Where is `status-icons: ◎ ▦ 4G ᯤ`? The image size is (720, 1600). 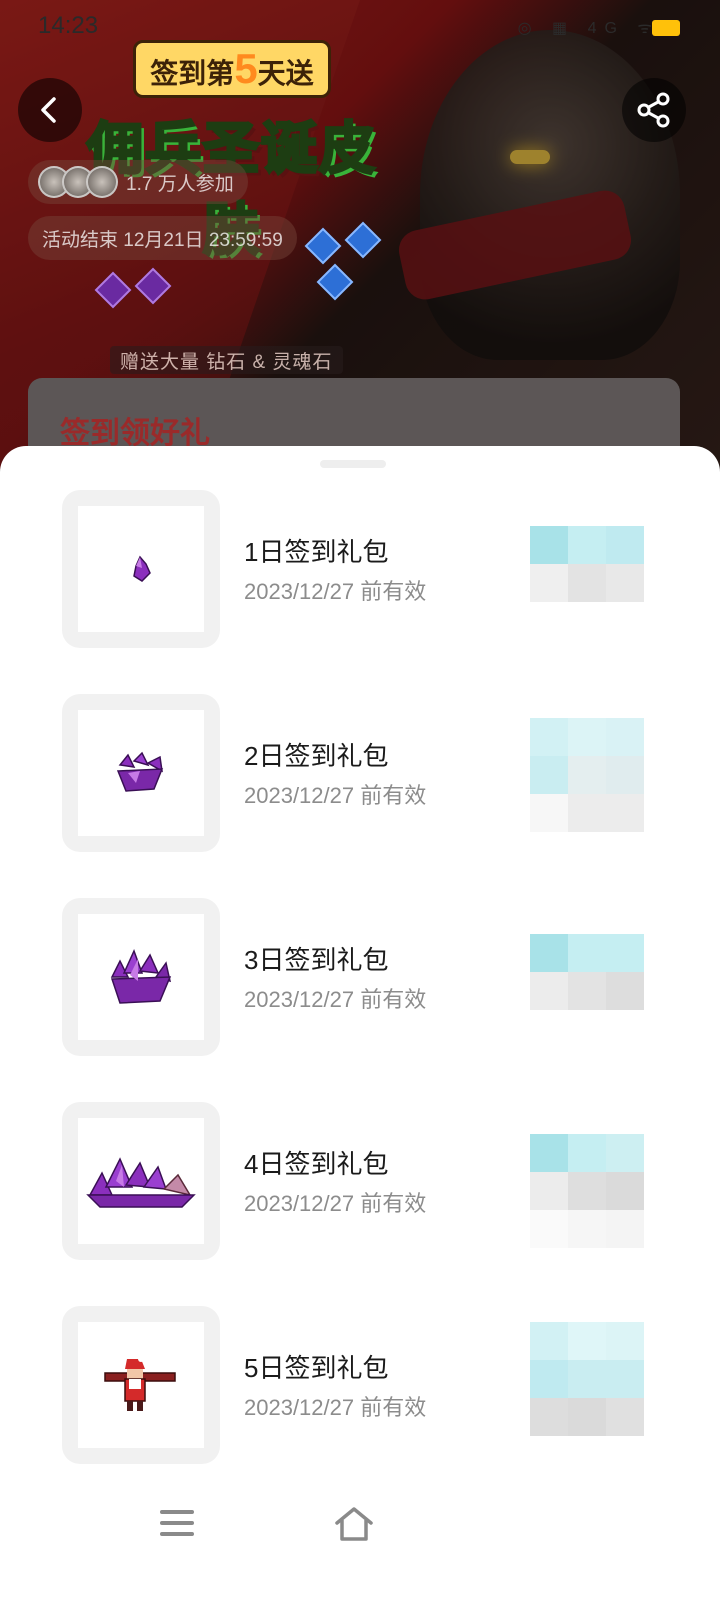 status-icons: ◎ ▦ 4G ᯤ is located at coordinates (588, 28).